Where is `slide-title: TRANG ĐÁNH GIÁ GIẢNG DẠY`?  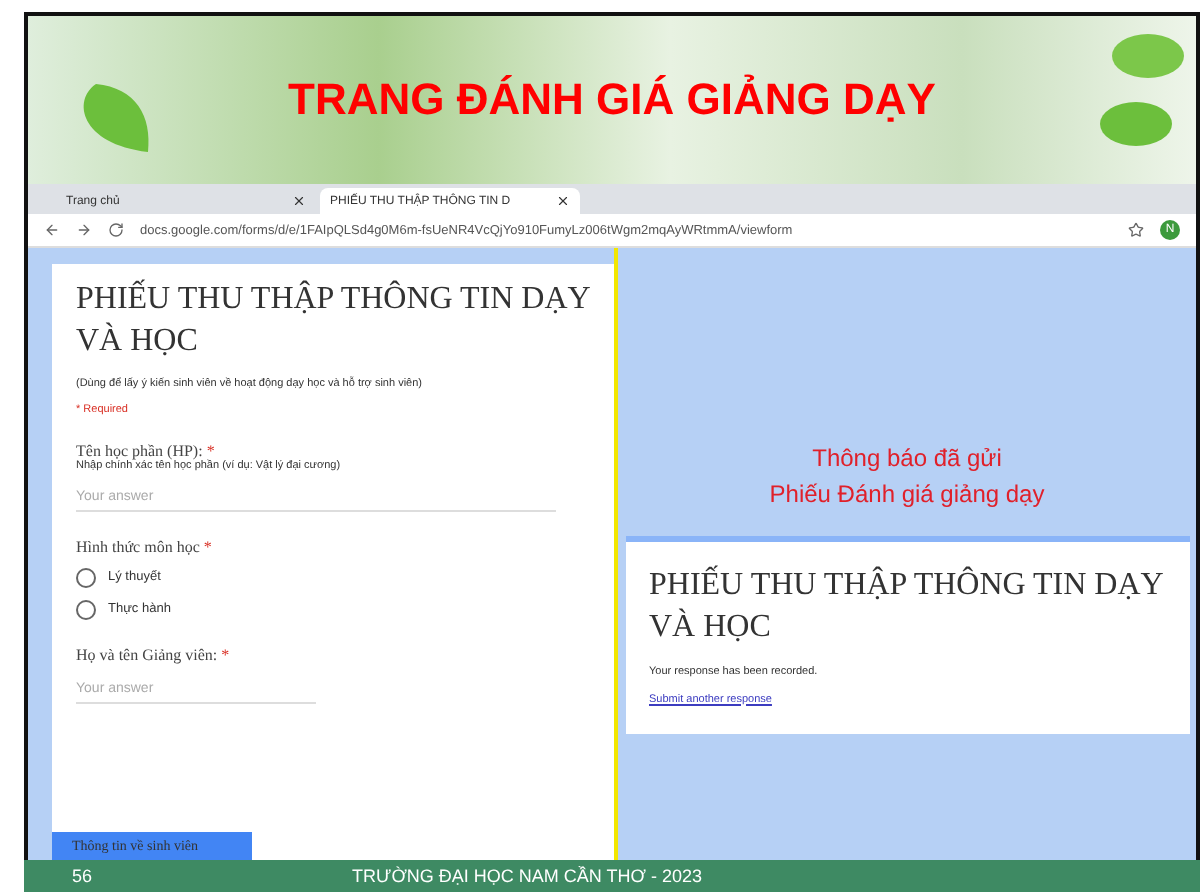 slide-title: TRANG ĐÁNH GIÁ GIẢNG DẠY is located at coordinates (612, 100).